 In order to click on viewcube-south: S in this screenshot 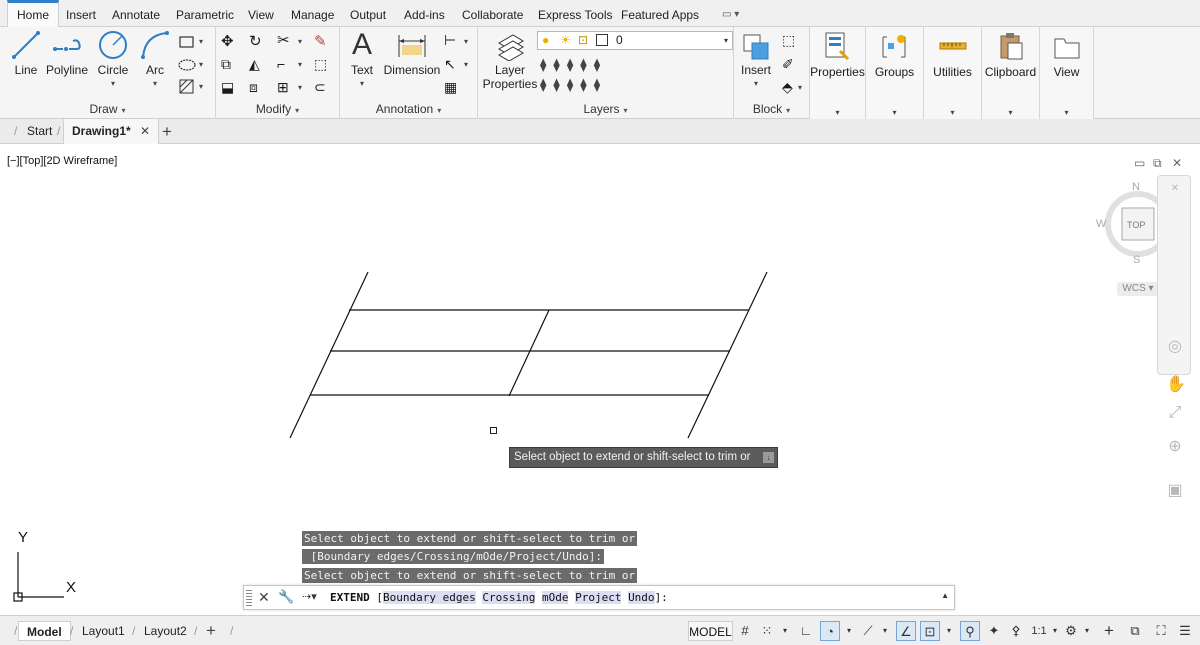, I will do `click(1136, 260)`.